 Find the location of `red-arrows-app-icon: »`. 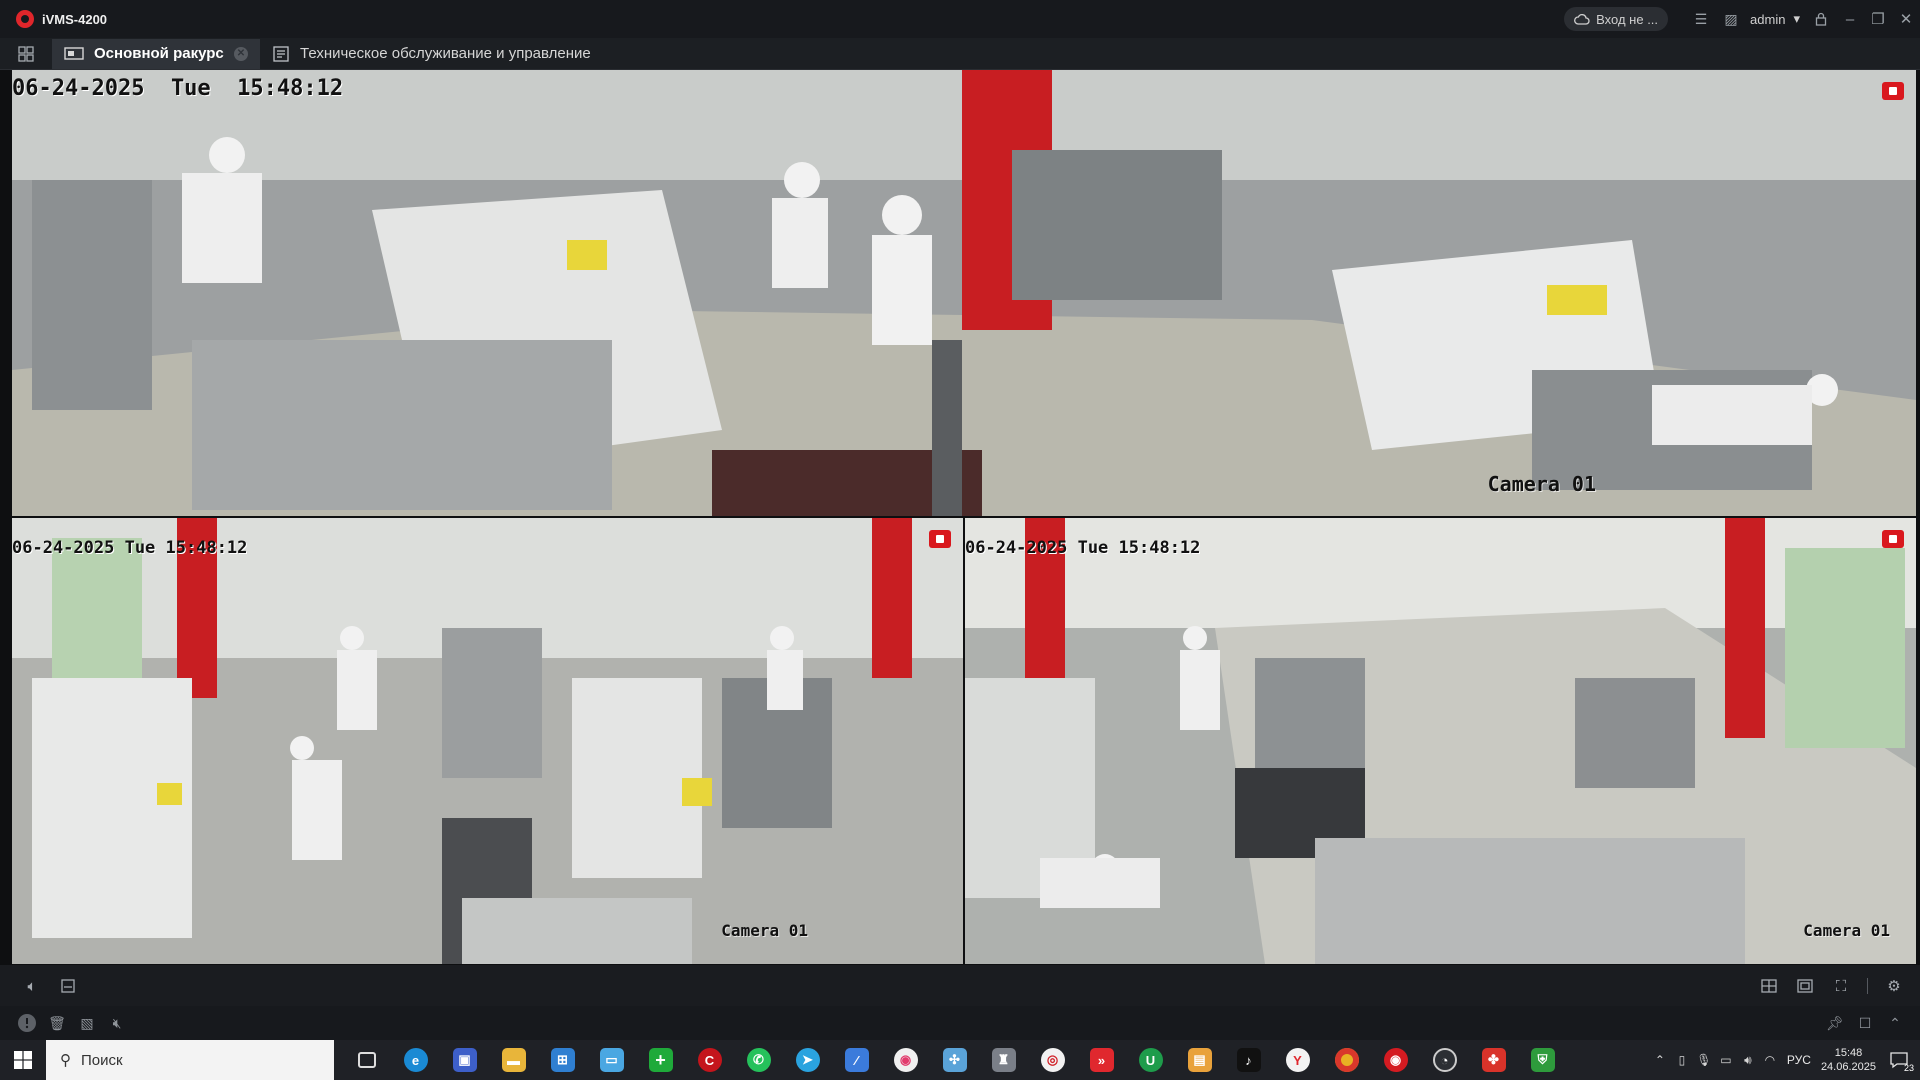

red-arrows-app-icon: » is located at coordinates (1101, 1060).